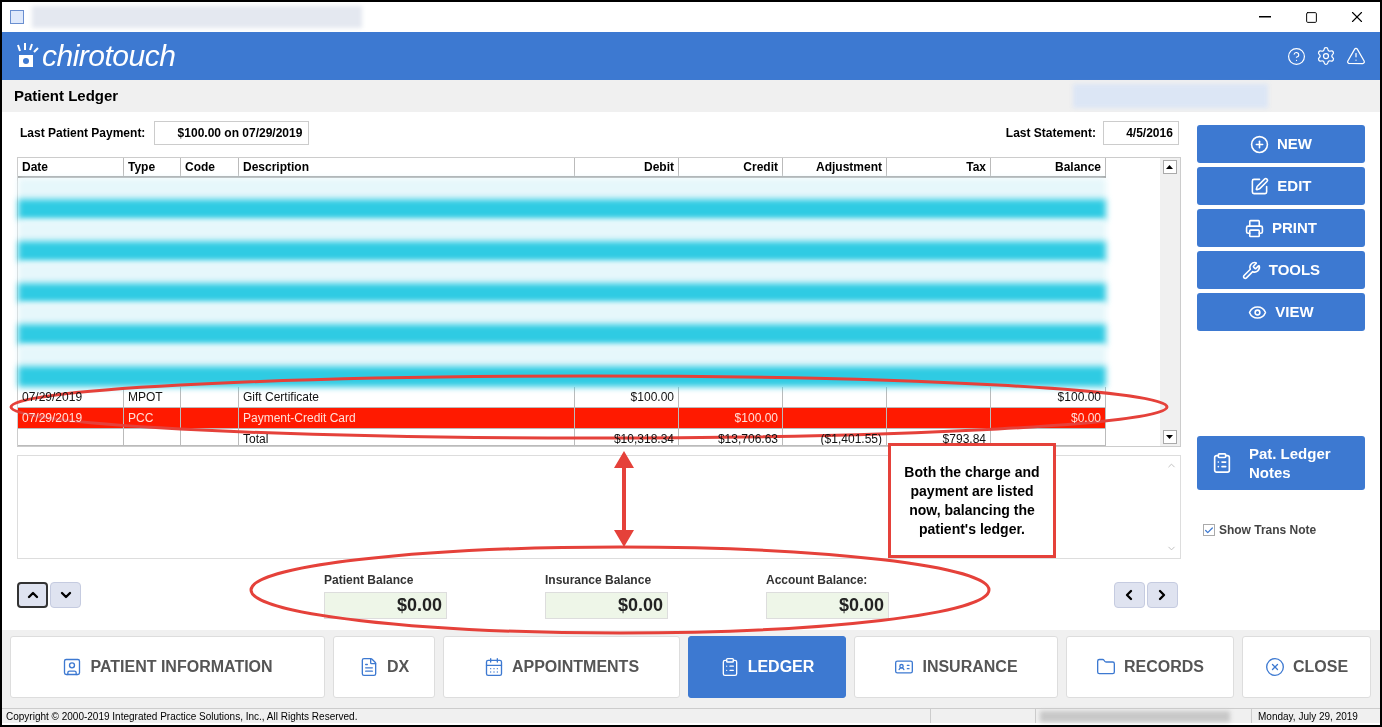  I want to click on table-cell: ($1,401.55), so click(851, 439).